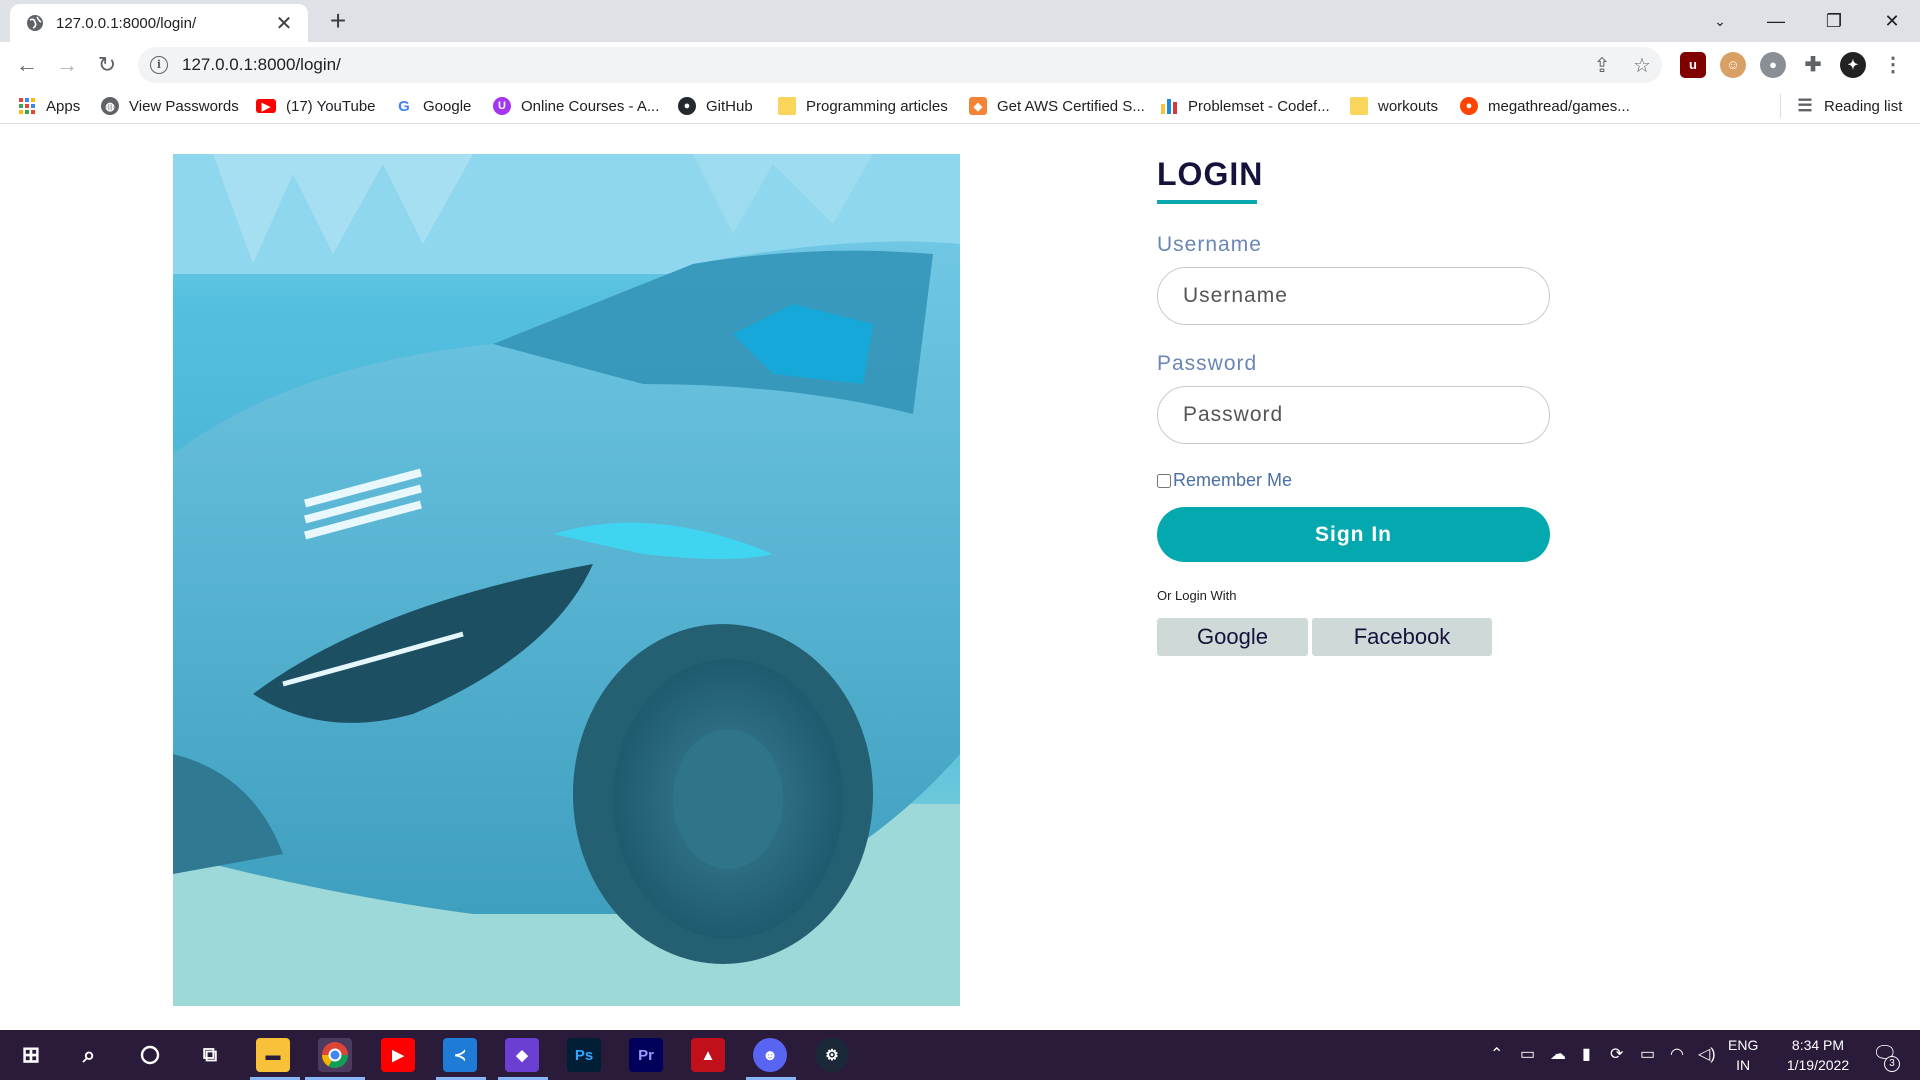  Describe the element at coordinates (150, 1055) in the screenshot. I see `cortana-icon` at that location.